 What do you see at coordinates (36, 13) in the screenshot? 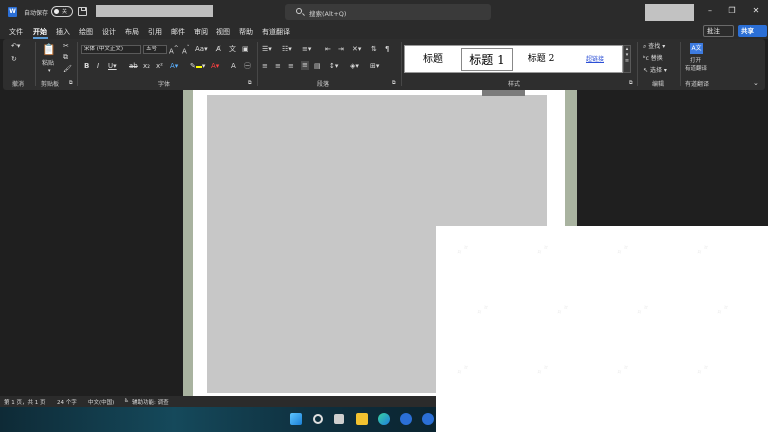
I see `autosave-label: 自动保存` at bounding box center [36, 13].